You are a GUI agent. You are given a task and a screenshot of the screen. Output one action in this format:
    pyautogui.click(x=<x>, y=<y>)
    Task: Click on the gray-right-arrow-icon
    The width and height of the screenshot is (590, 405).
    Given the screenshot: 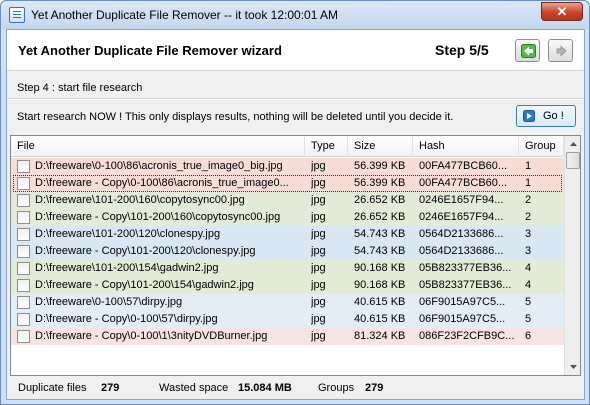 What is the action you would take?
    pyautogui.click(x=561, y=51)
    